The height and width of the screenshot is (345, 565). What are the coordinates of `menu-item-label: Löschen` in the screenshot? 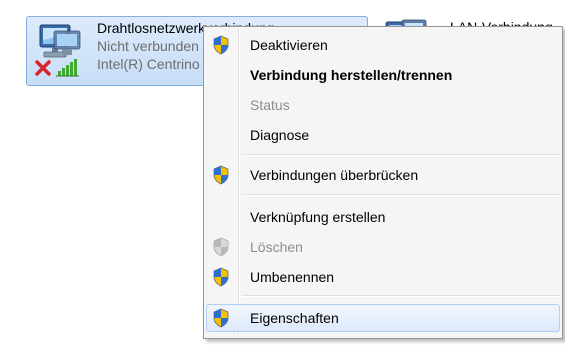 It's located at (276, 247).